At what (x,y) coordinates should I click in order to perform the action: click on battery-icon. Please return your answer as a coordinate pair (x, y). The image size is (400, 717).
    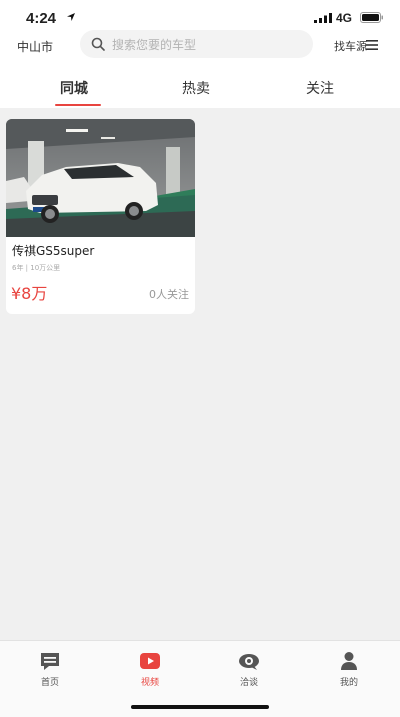
    Looking at the image, I should click on (371, 17).